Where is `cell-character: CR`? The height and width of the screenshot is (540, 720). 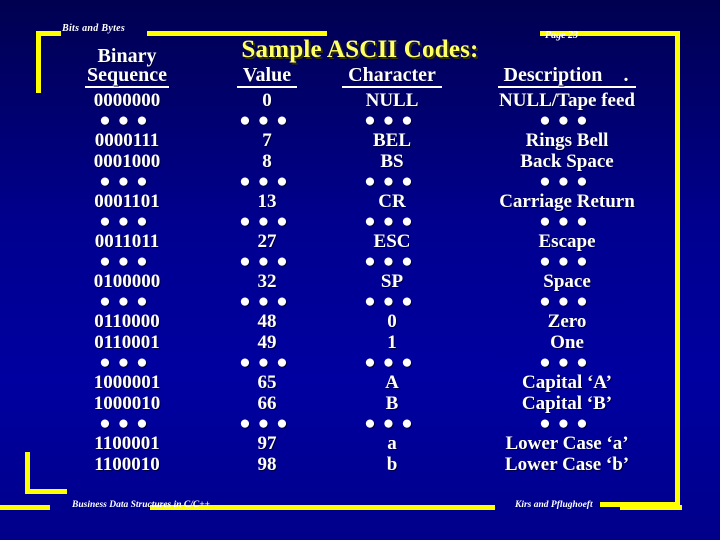 cell-character: CR is located at coordinates (392, 201).